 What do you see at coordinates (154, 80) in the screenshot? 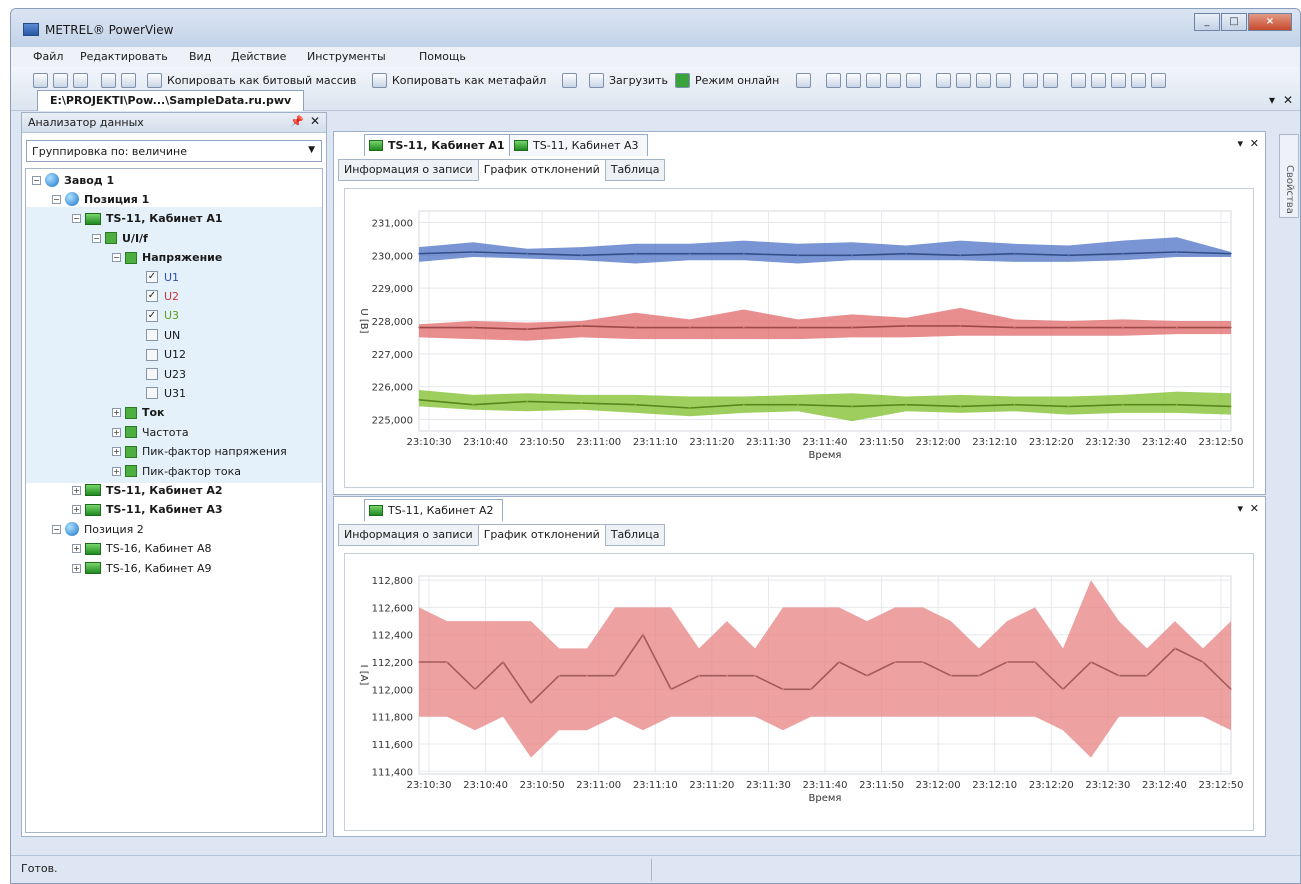
I see `copy-bitmap-icon` at bounding box center [154, 80].